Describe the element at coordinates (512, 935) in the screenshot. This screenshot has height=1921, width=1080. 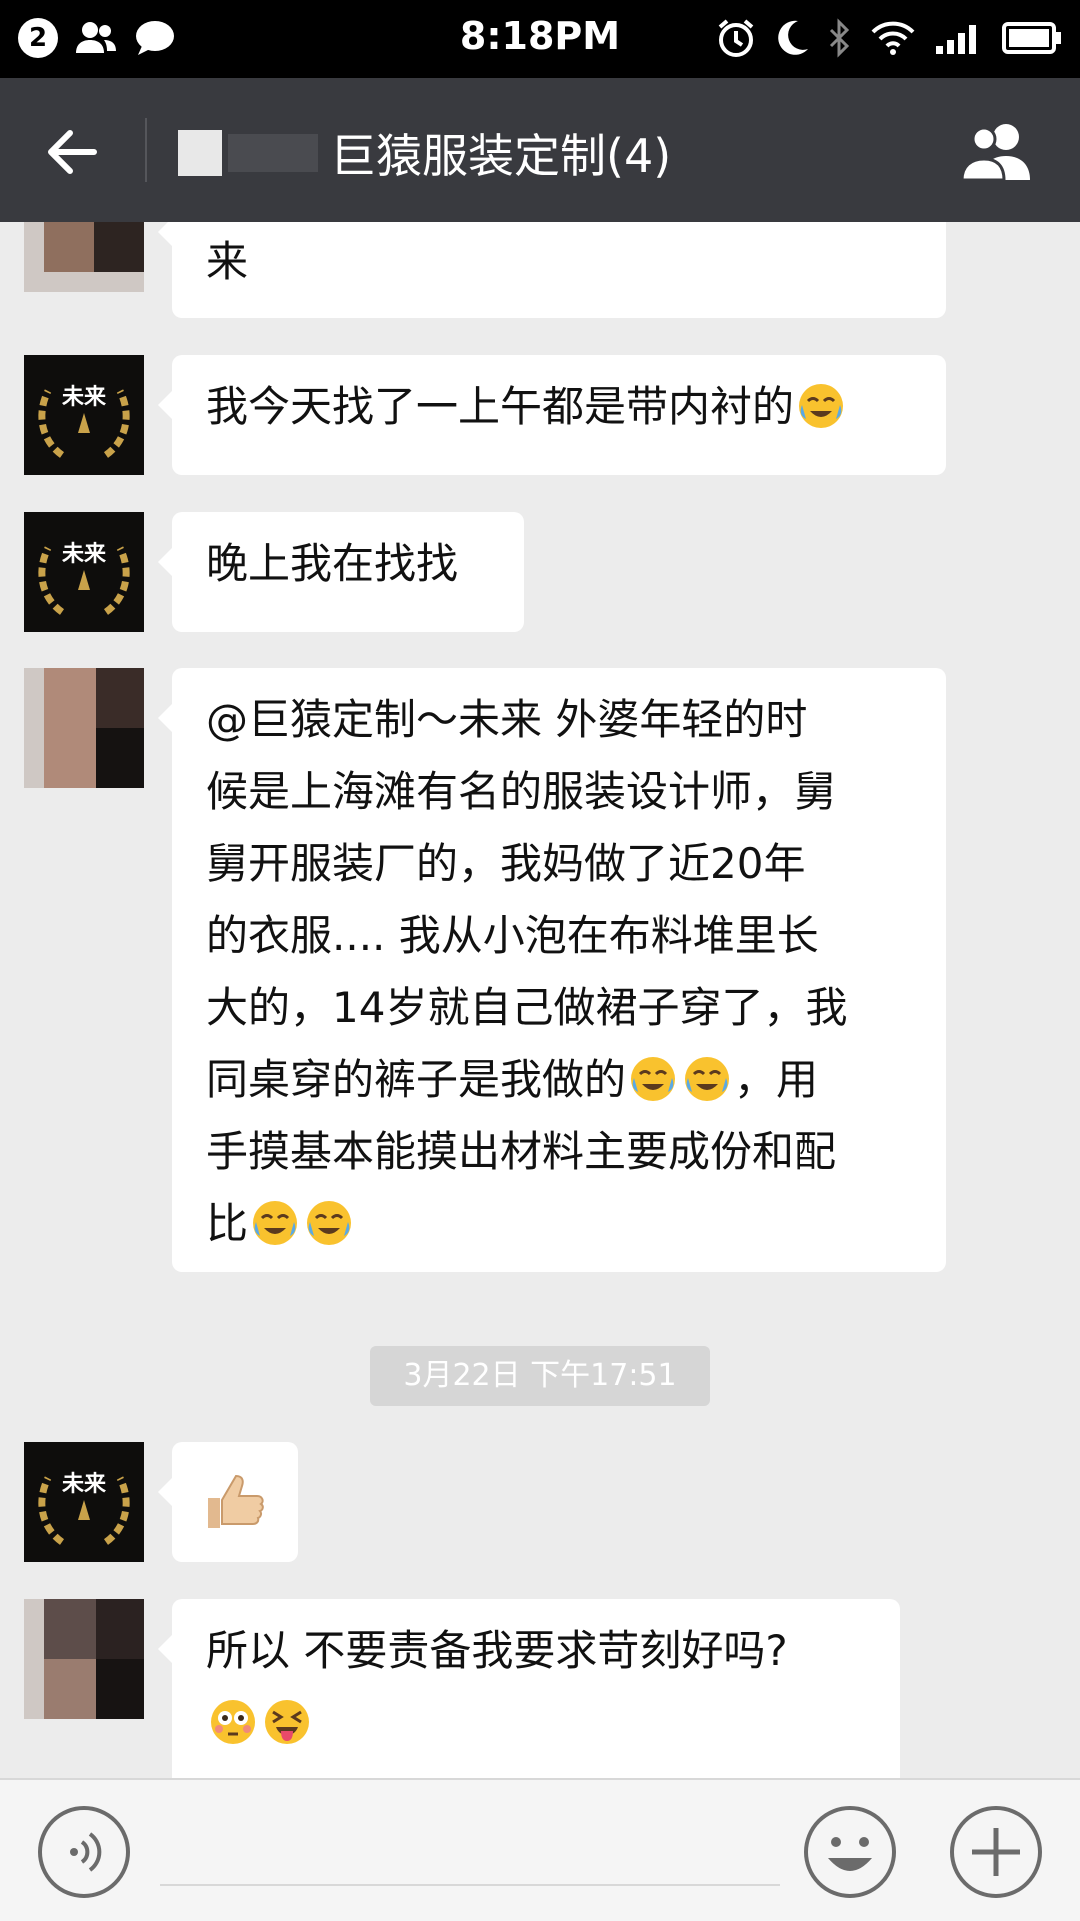
I see `message-text-line: 的衣服.... 我从小泡在布料堆里长` at that location.